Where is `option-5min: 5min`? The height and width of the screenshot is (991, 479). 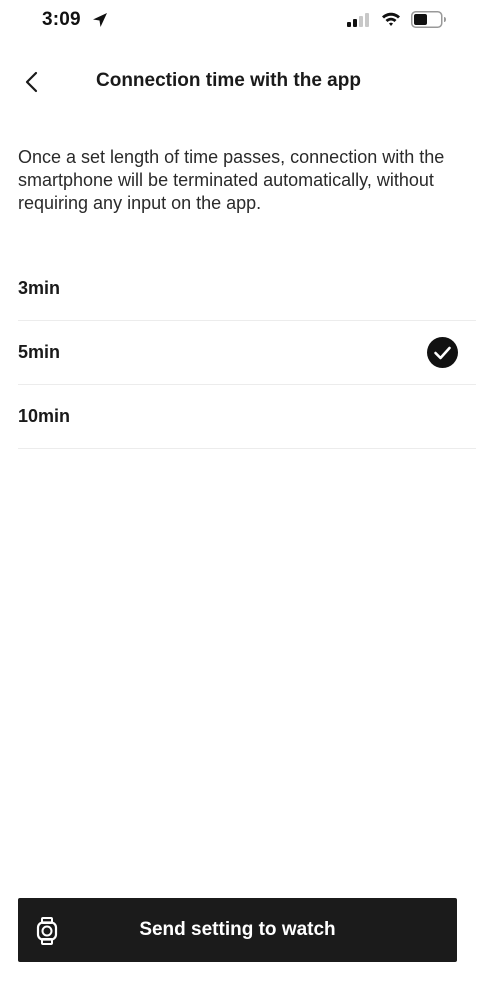
option-5min: 5min is located at coordinates (247, 353).